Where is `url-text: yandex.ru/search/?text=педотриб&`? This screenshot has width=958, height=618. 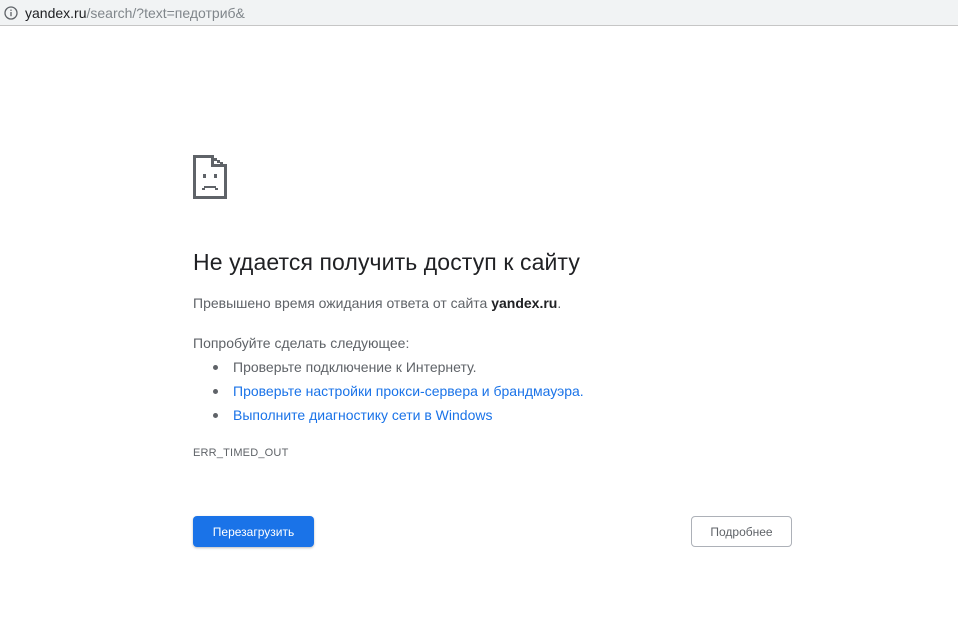 url-text: yandex.ru/search/?text=педотриб& is located at coordinates (135, 13).